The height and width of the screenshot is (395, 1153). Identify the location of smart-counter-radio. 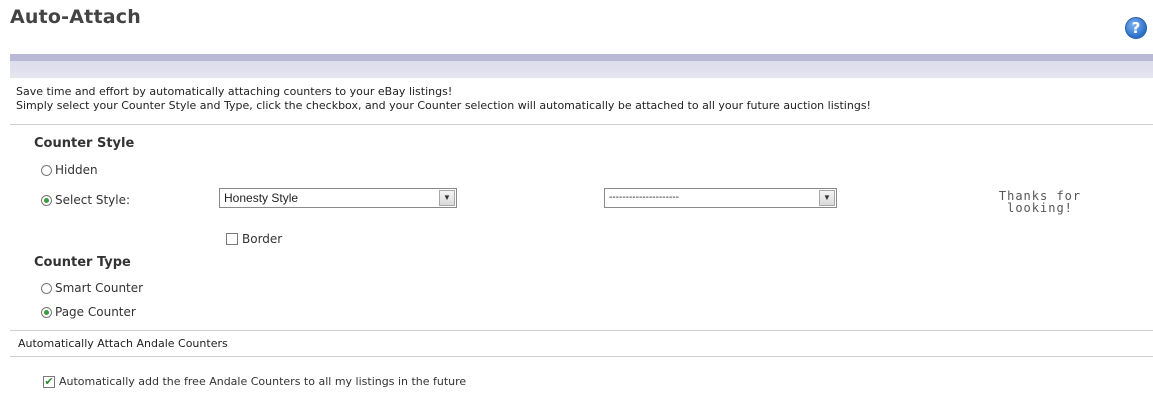
(46, 288).